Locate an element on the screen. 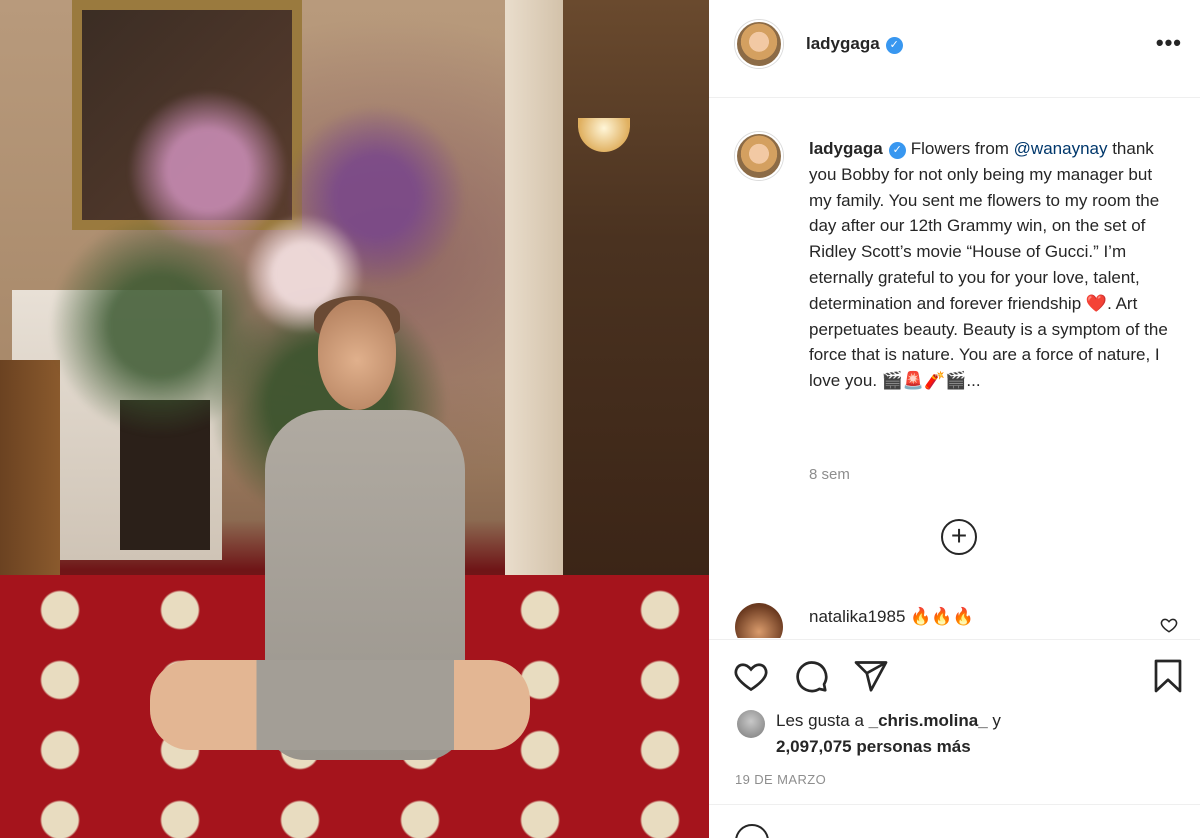 The image size is (1200, 838). caption-body-start: Flowers from is located at coordinates (962, 148).